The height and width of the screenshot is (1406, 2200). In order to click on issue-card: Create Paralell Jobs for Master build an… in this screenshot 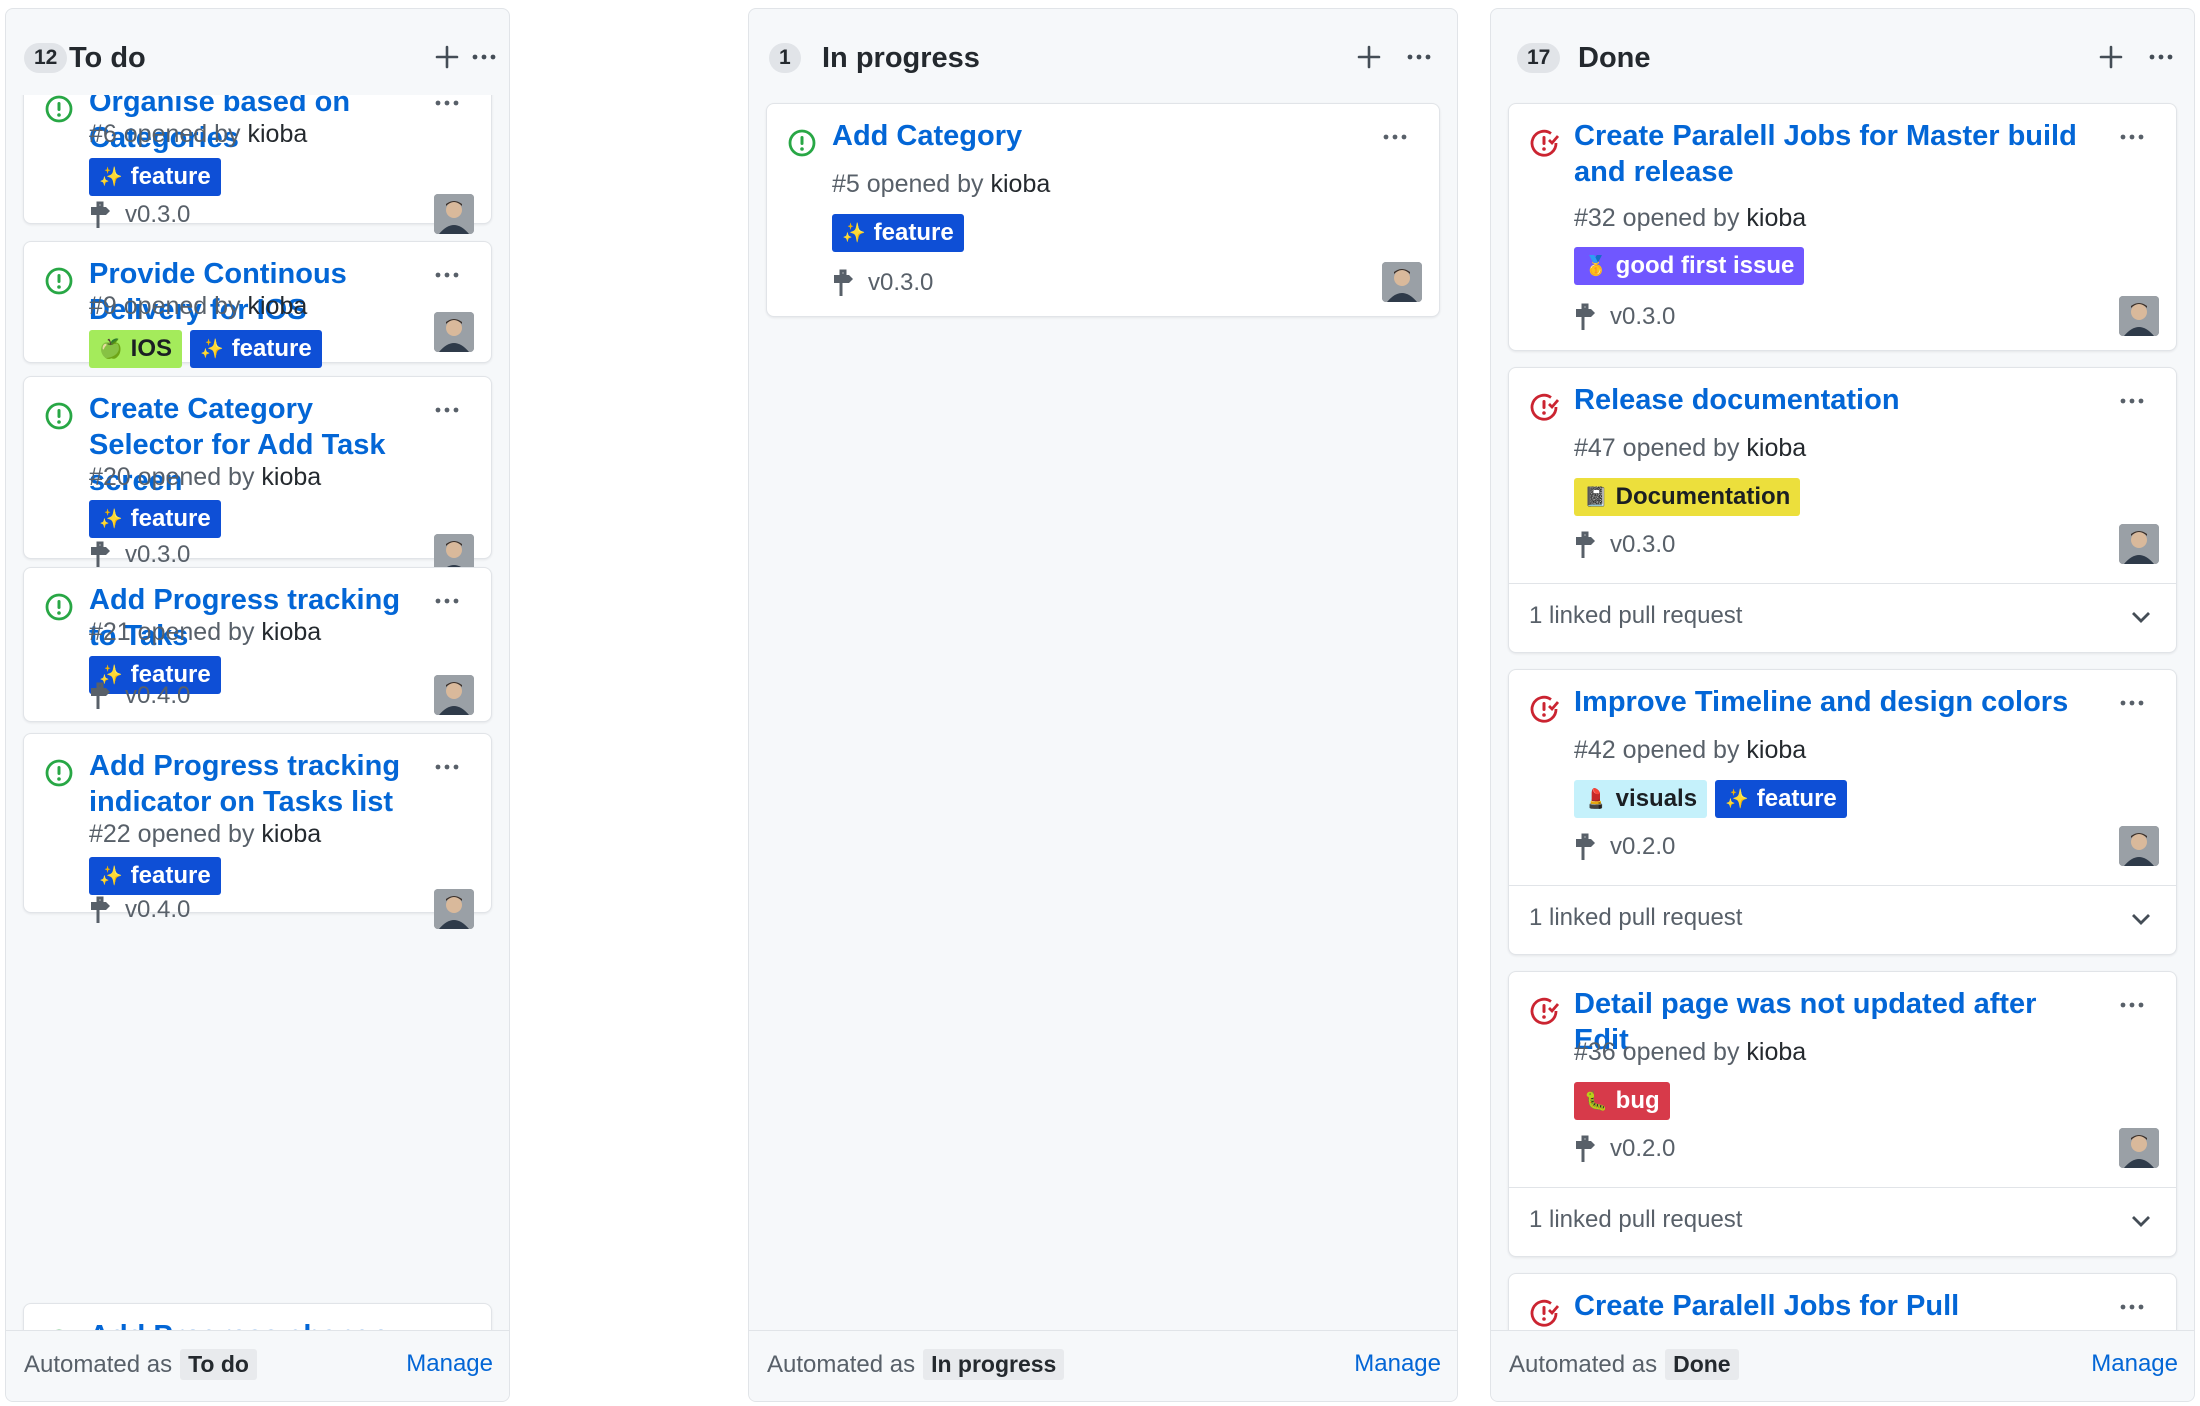, I will do `click(1842, 227)`.